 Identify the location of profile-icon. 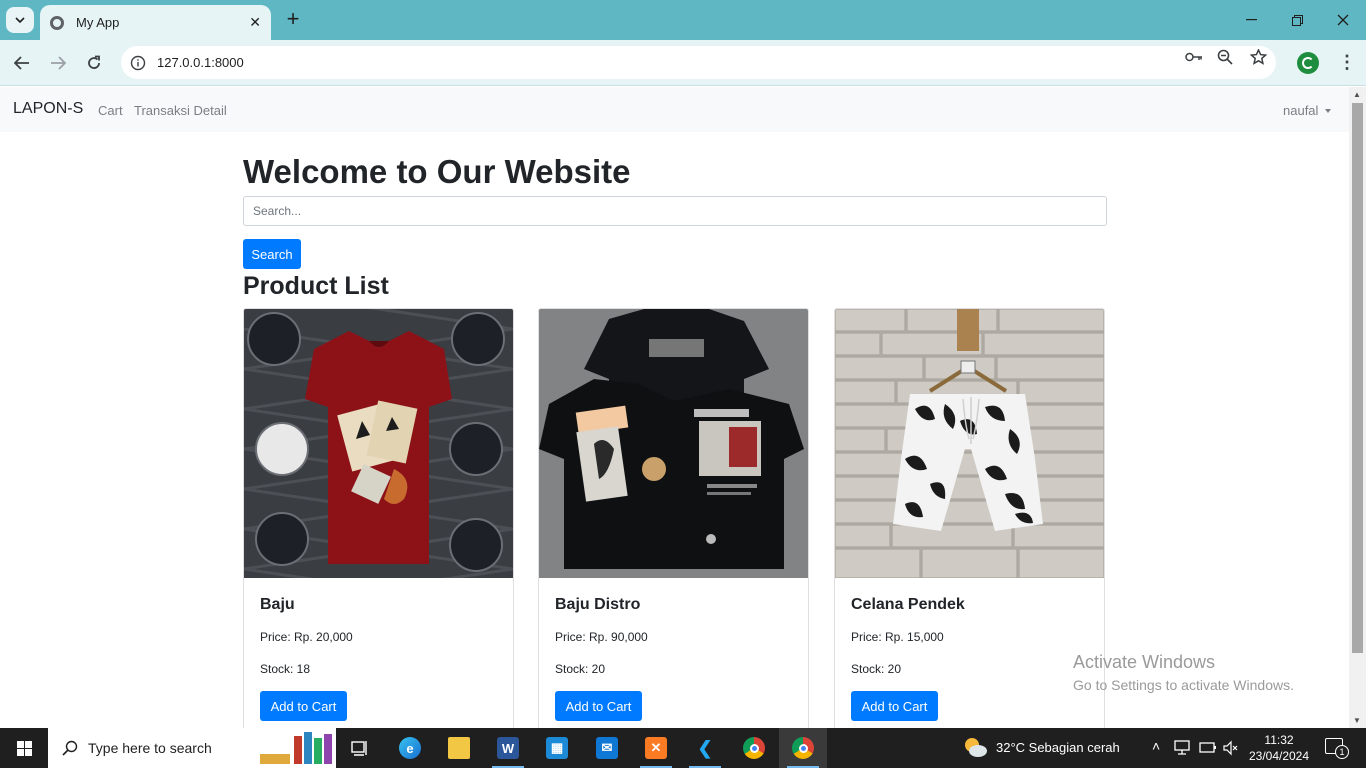
(1308, 63).